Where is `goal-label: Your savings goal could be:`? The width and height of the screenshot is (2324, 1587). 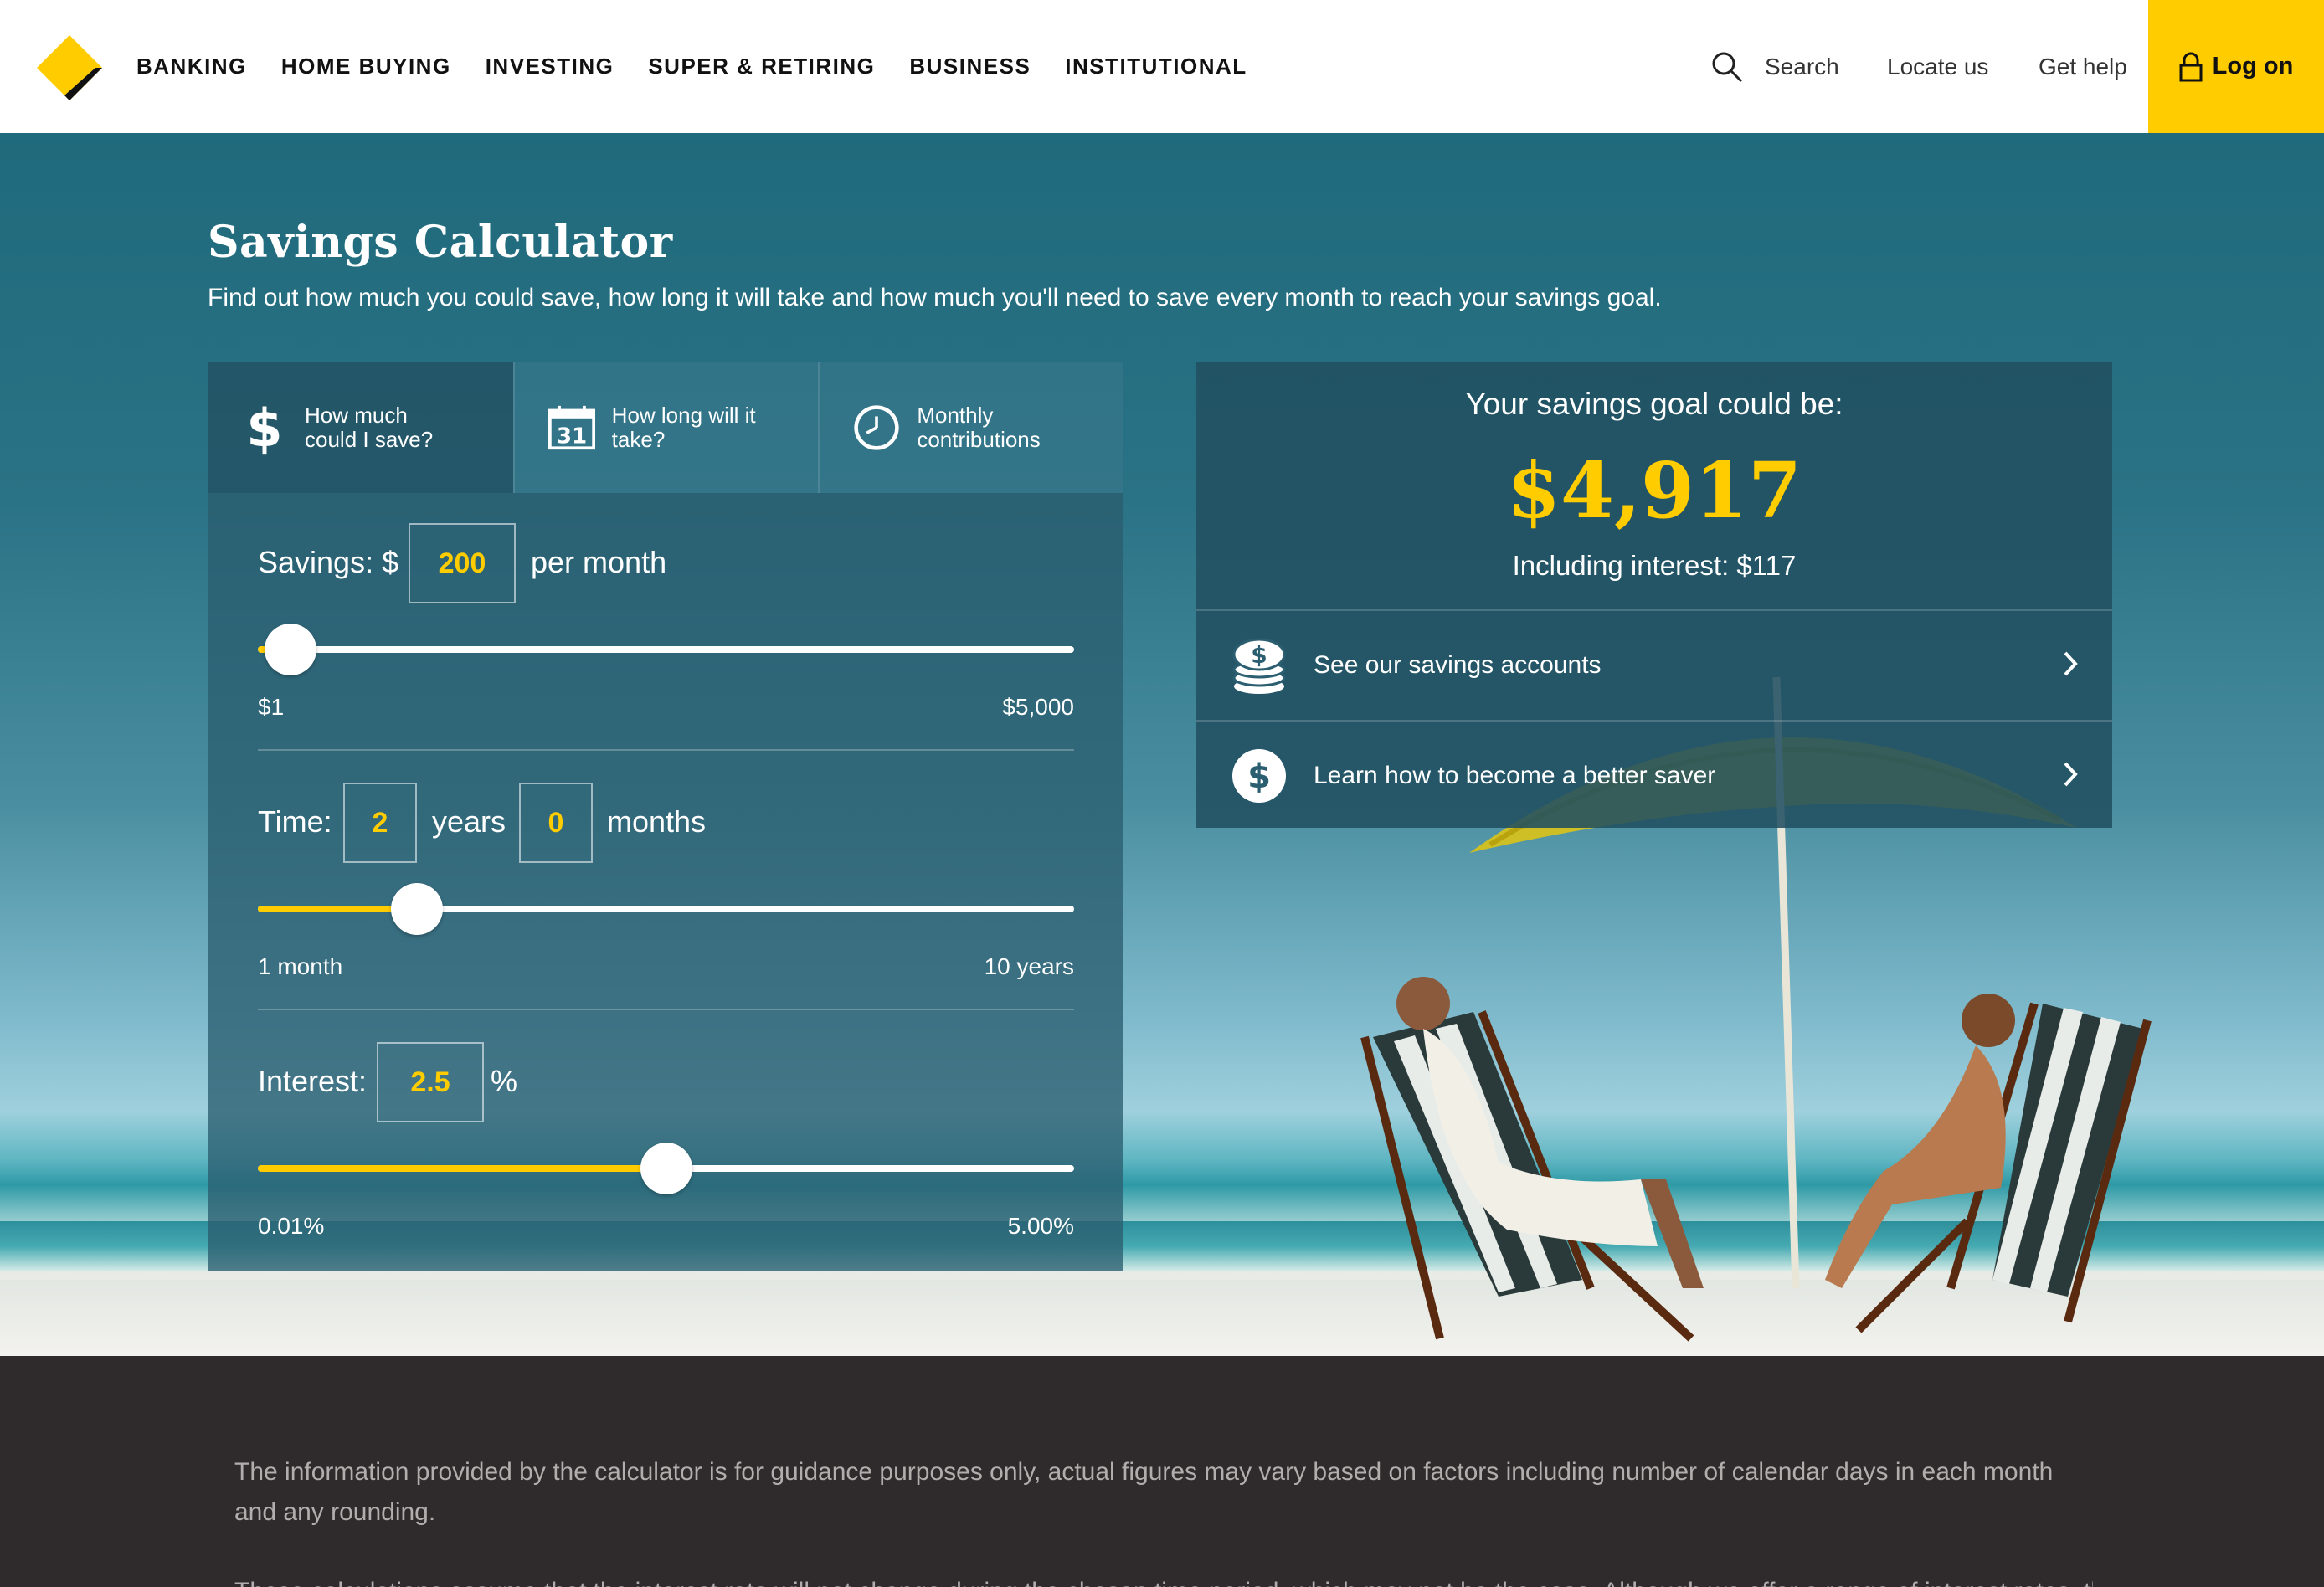 goal-label: Your savings goal could be: is located at coordinates (1654, 404).